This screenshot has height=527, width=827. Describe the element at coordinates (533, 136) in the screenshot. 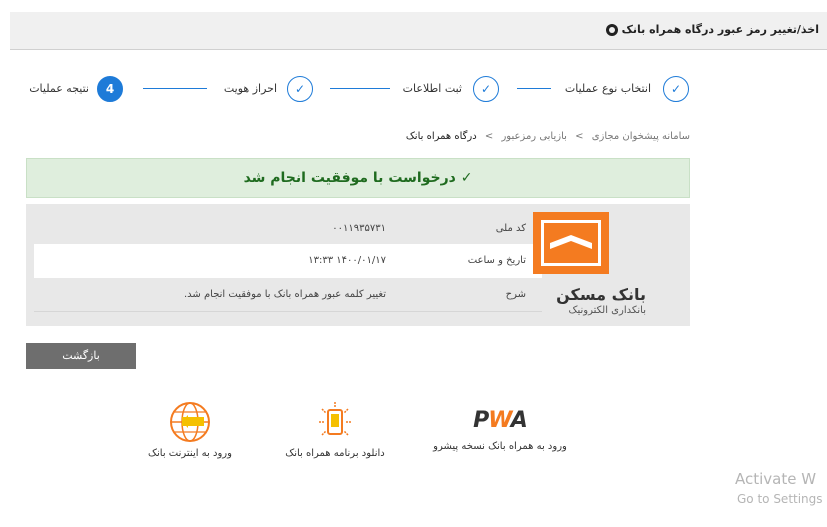

I see `breadcrumb-item: بازیابی رمزعبور` at that location.